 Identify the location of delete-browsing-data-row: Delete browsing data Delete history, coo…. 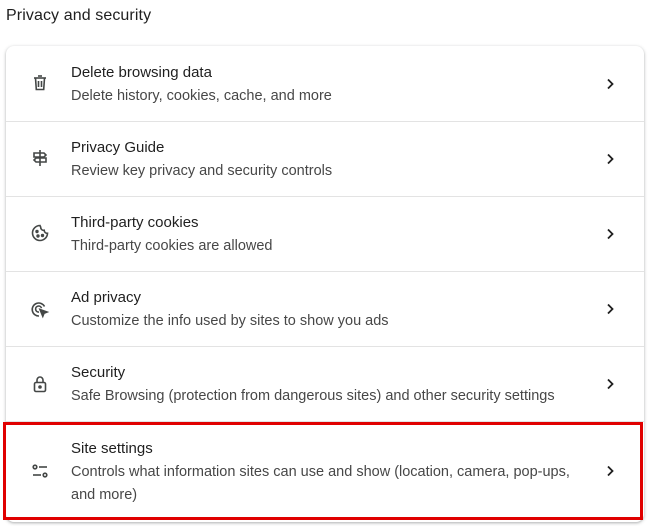
(325, 83).